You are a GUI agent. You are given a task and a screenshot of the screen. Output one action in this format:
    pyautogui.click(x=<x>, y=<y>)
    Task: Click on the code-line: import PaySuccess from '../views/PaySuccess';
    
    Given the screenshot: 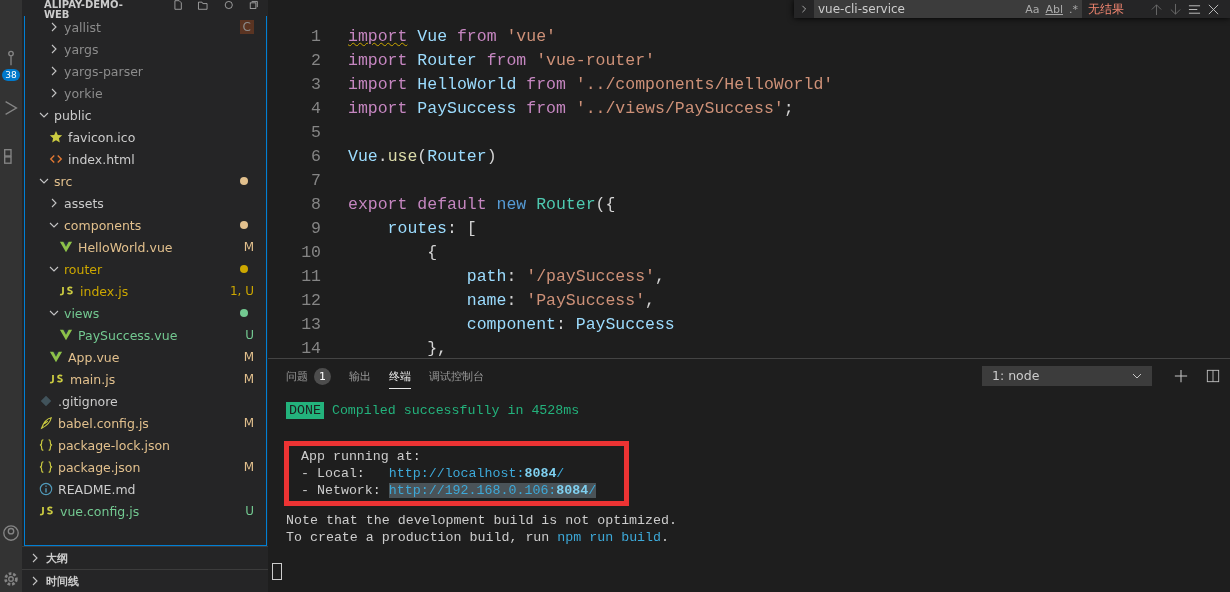 What is the action you would take?
    pyautogui.click(x=571, y=108)
    